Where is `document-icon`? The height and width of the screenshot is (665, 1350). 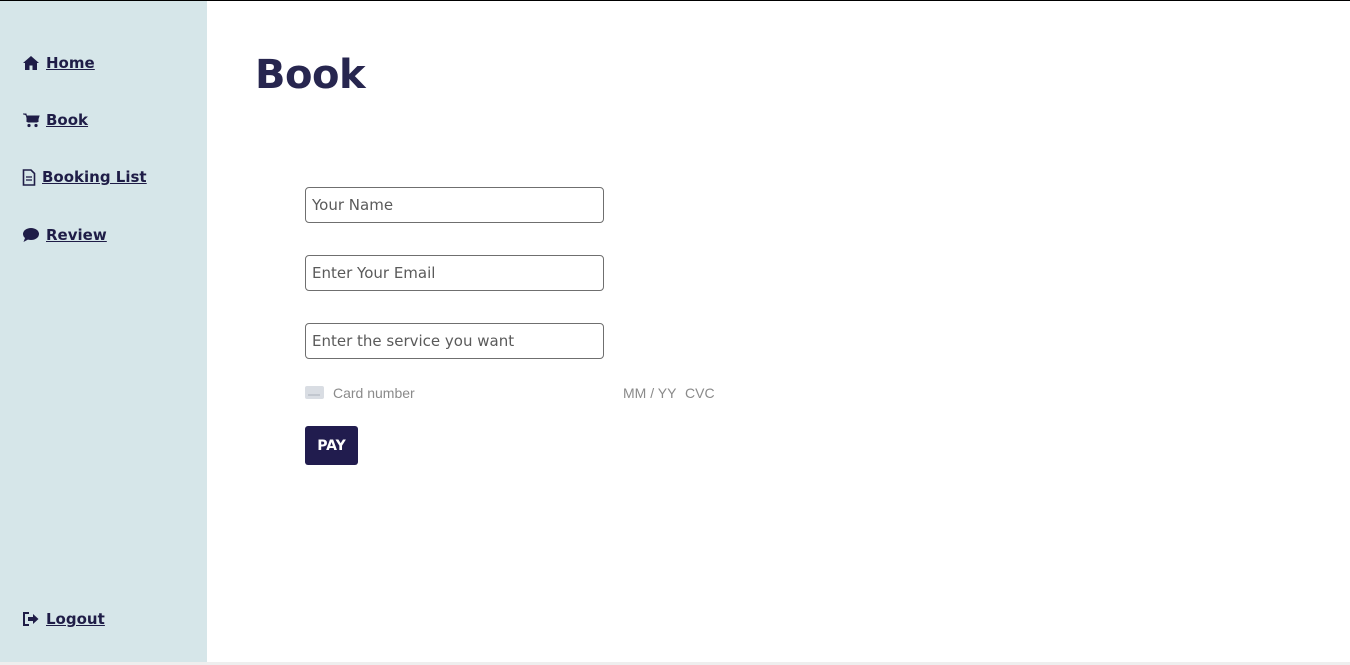
document-icon is located at coordinates (29, 177).